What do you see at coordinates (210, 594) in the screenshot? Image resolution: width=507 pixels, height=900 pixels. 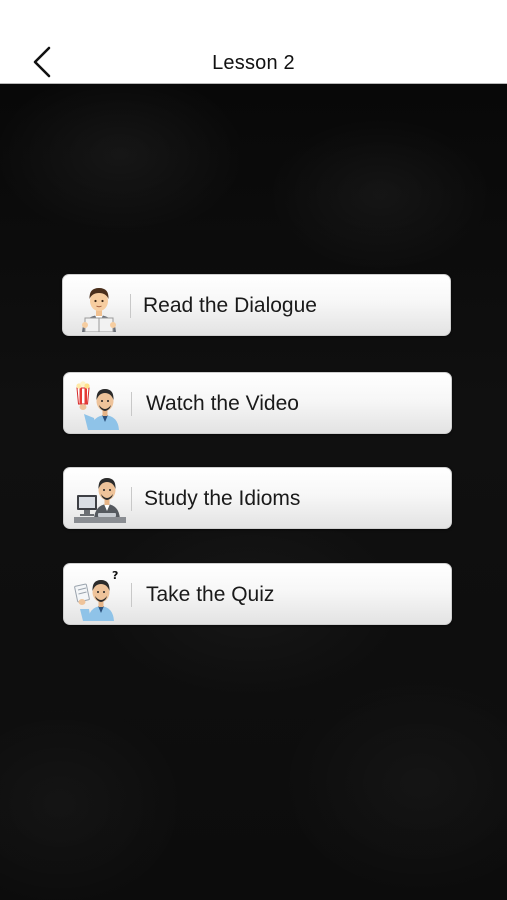 I see `button-label: Take the Quiz` at bounding box center [210, 594].